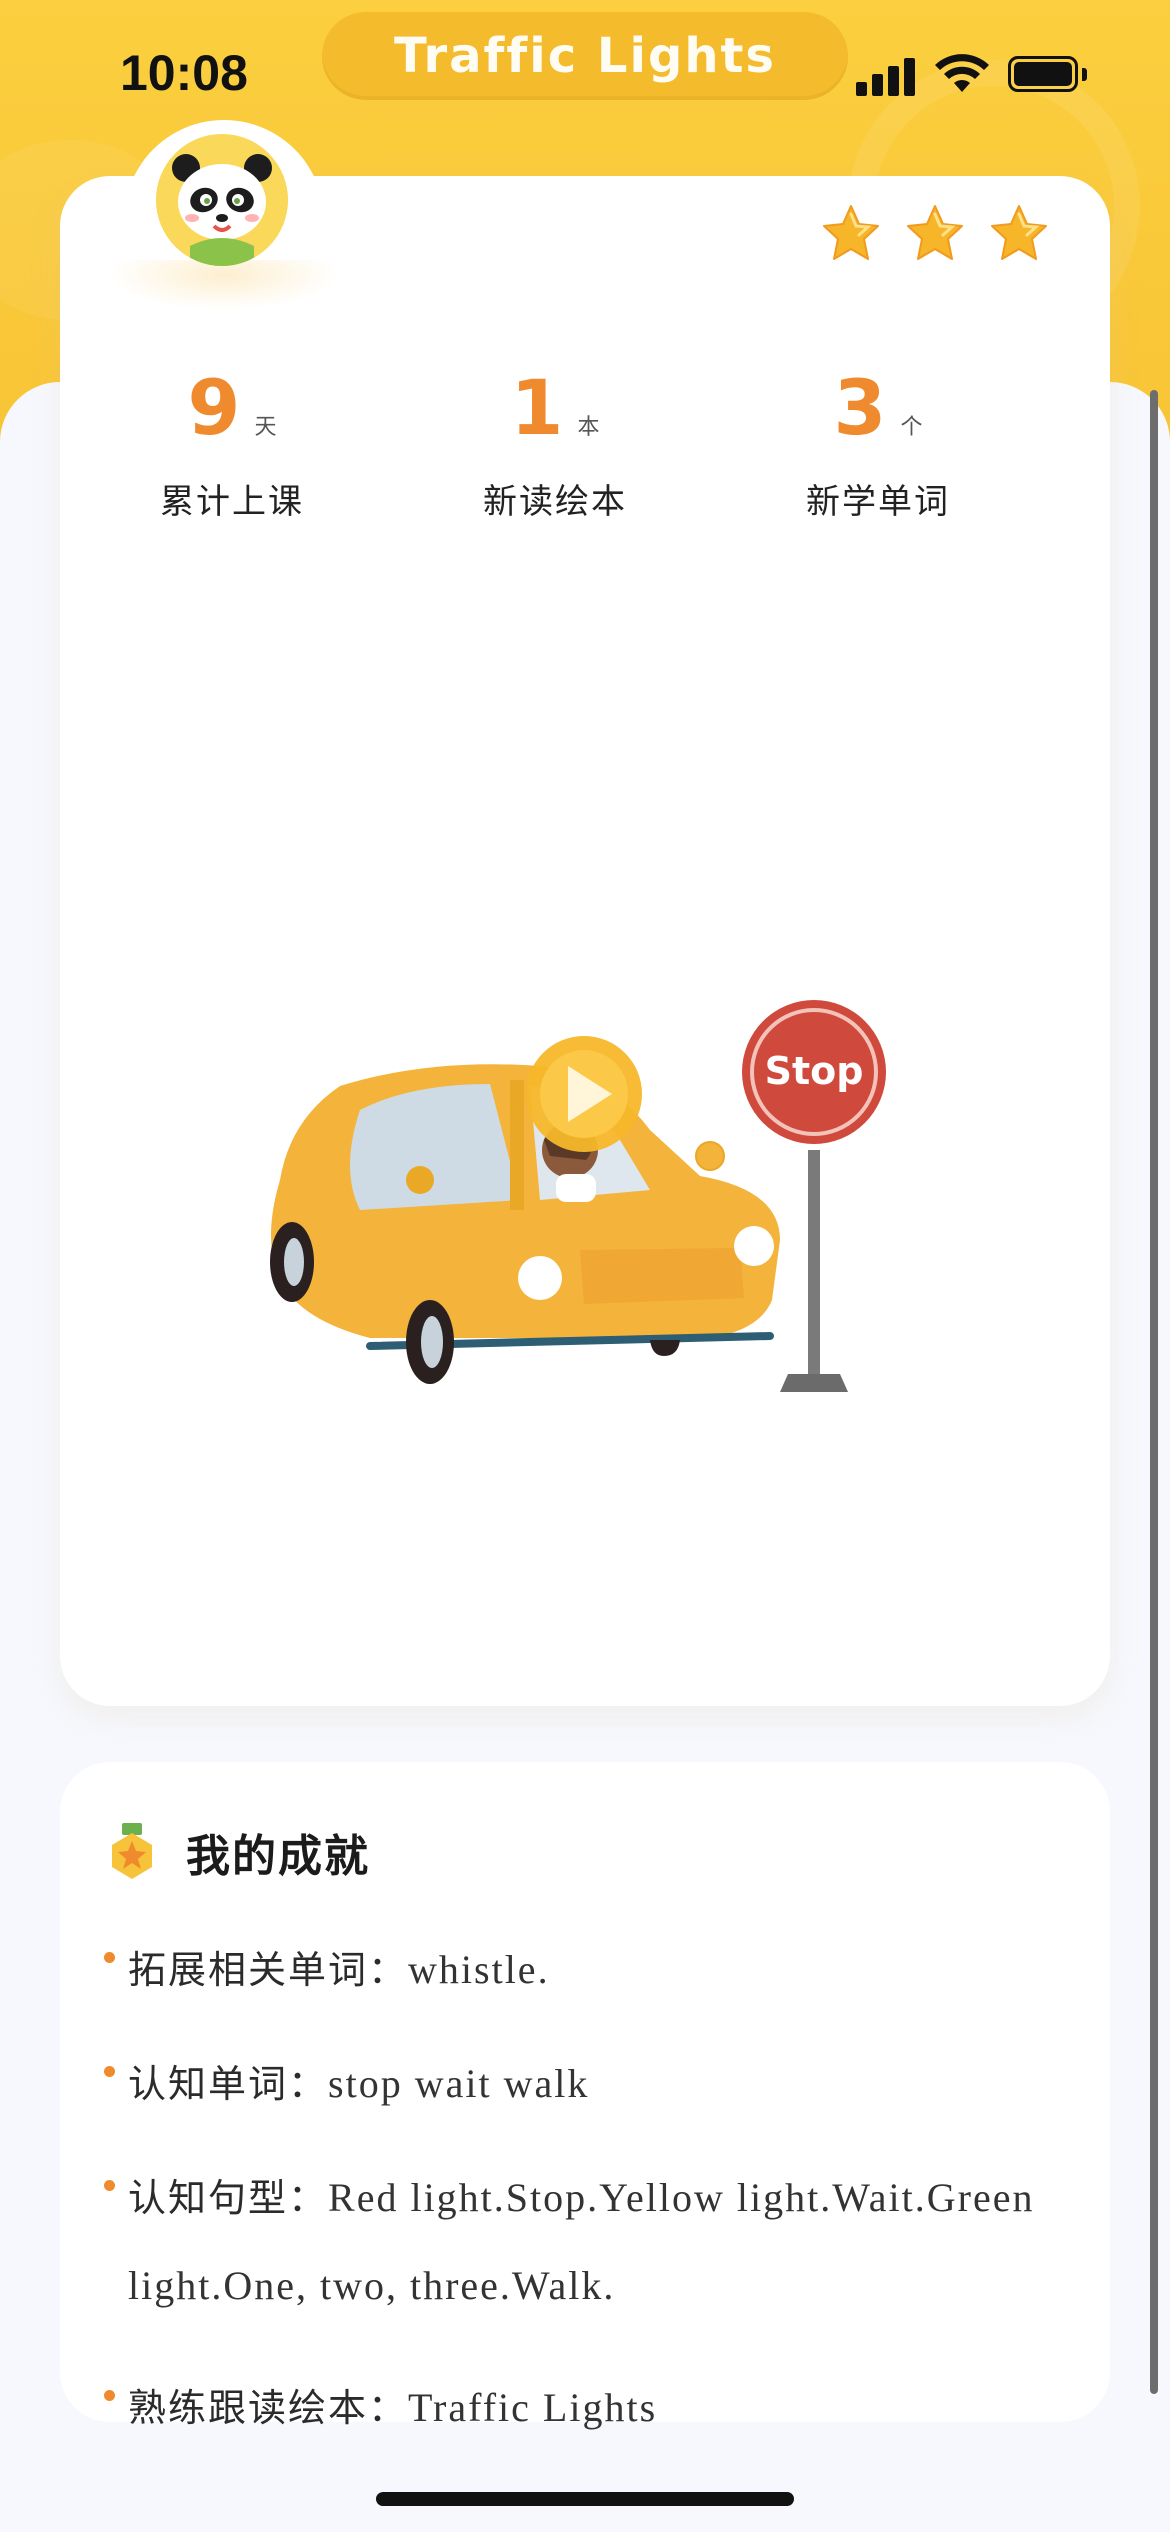  Describe the element at coordinates (962, 73) in the screenshot. I see `wifi-icon` at that location.